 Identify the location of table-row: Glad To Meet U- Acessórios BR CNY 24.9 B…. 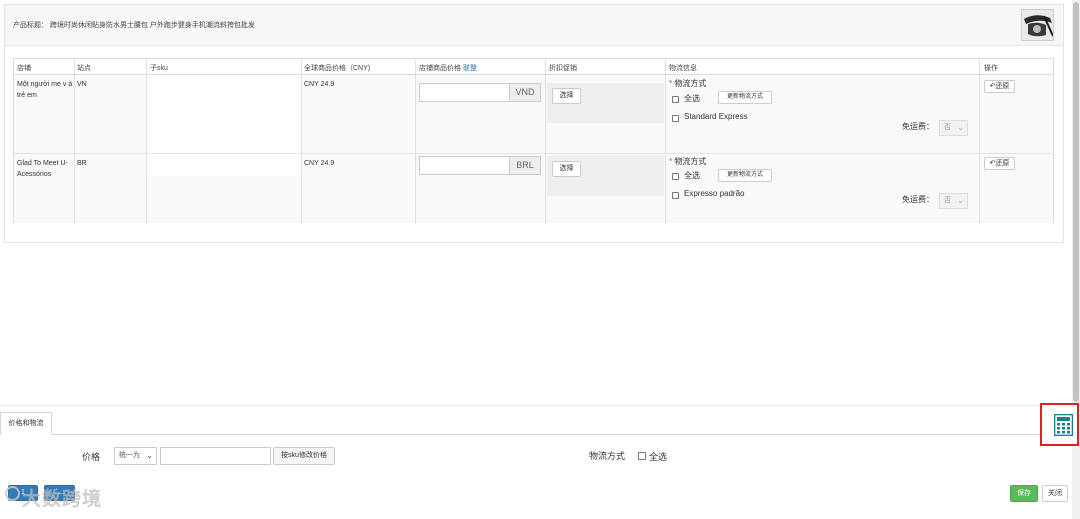
(533, 188).